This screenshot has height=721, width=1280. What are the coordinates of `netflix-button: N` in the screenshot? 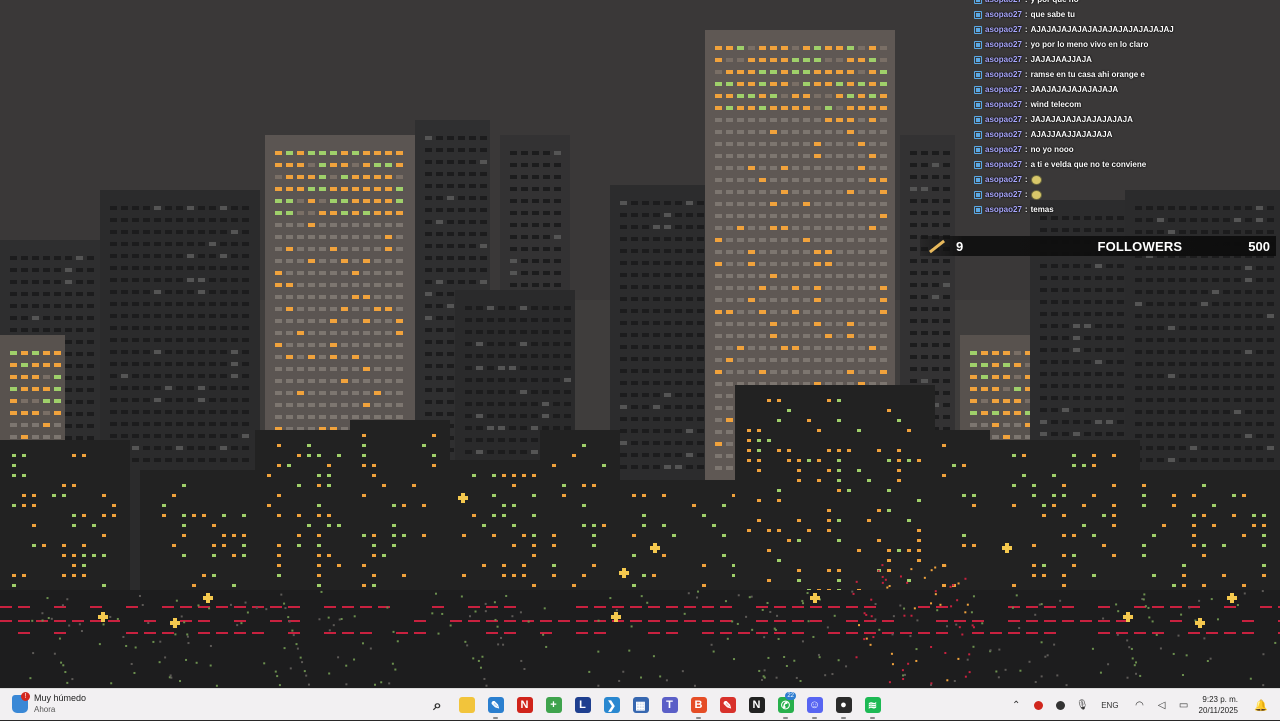 It's located at (524, 705).